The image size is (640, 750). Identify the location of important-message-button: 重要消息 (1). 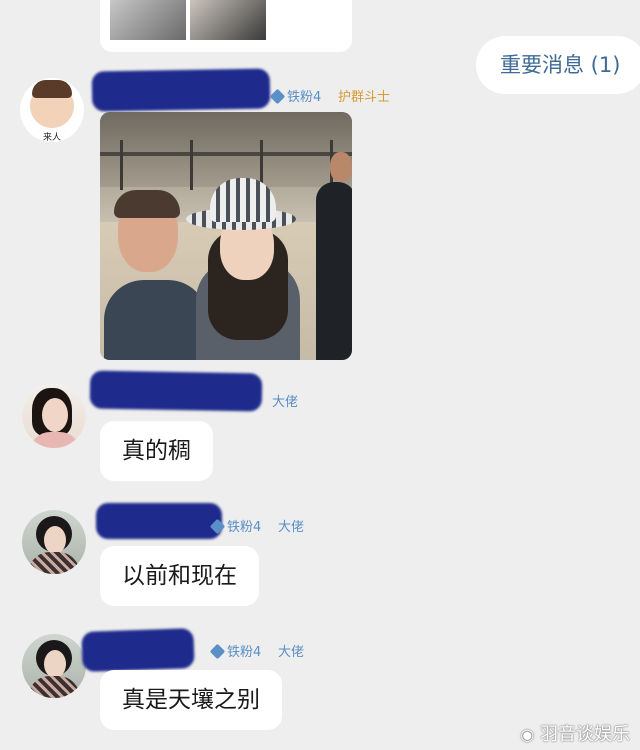
(558, 65).